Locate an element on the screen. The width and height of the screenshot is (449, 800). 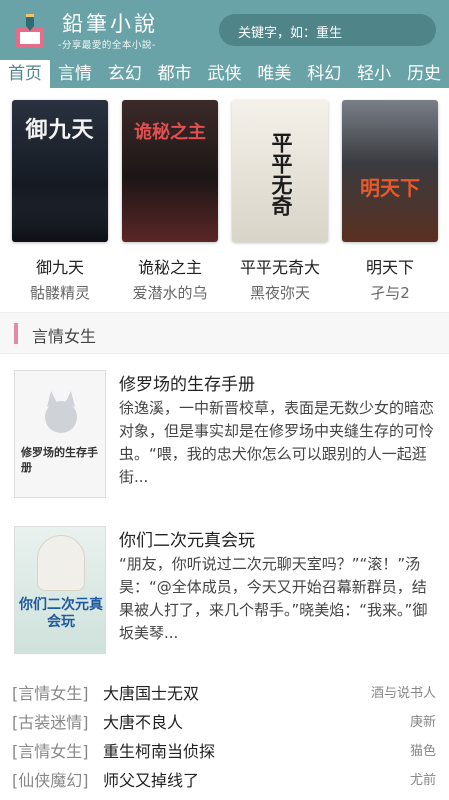
book-cover: 平平无奇 is located at coordinates (280, 171).